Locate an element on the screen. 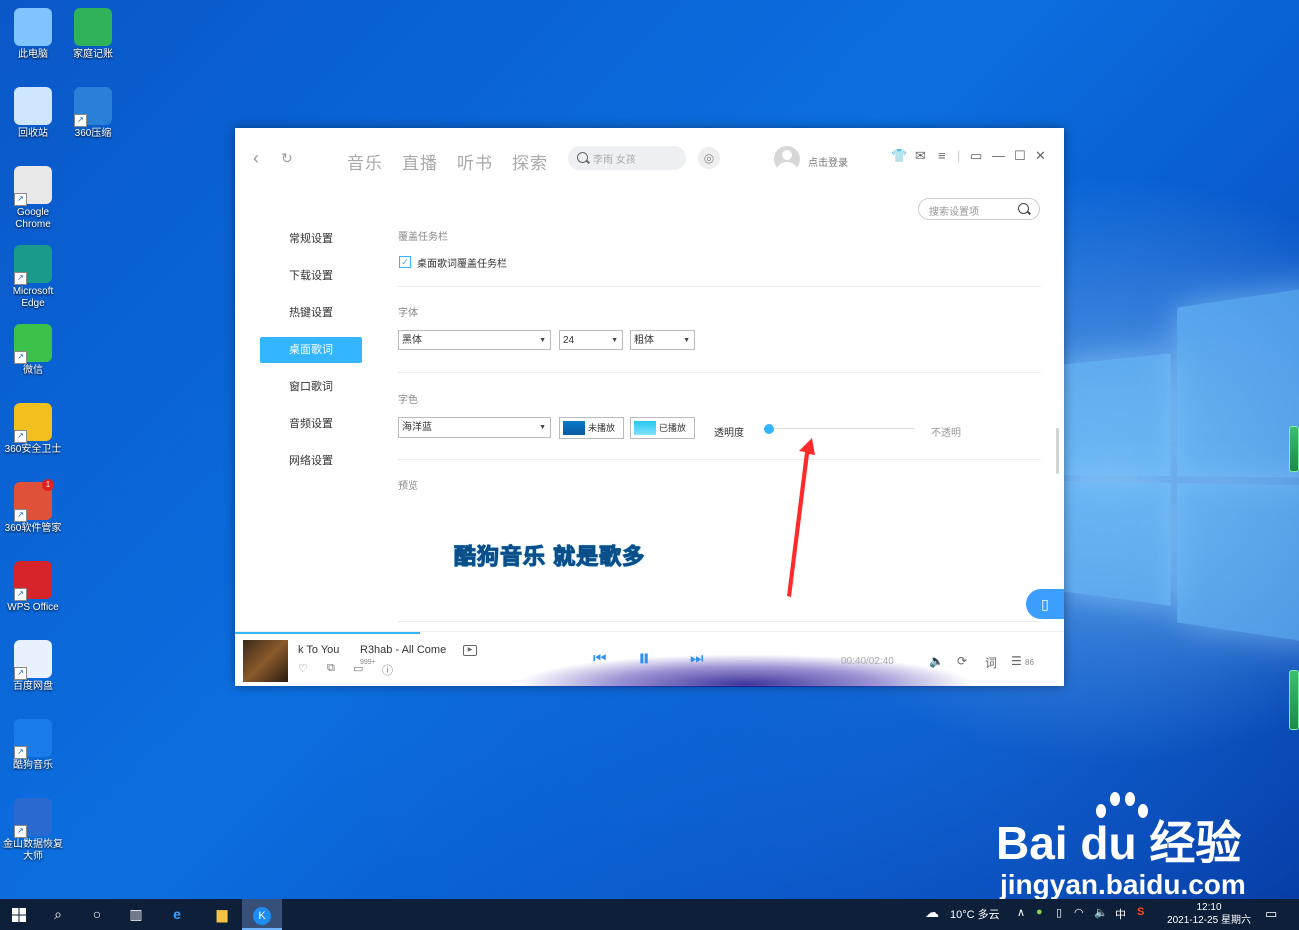 This screenshot has width=1299, height=930. skin-icon: 👕 is located at coordinates (899, 156).